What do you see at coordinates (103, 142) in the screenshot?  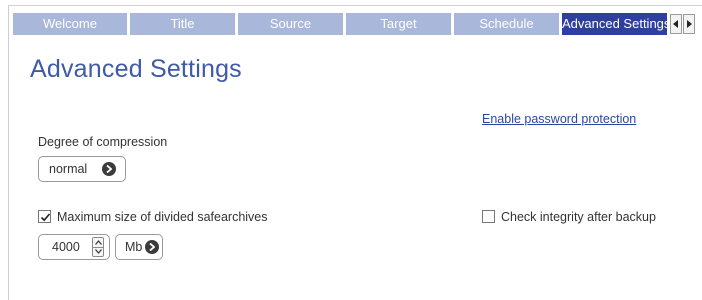 I see `compression-label: Degree of compression` at bounding box center [103, 142].